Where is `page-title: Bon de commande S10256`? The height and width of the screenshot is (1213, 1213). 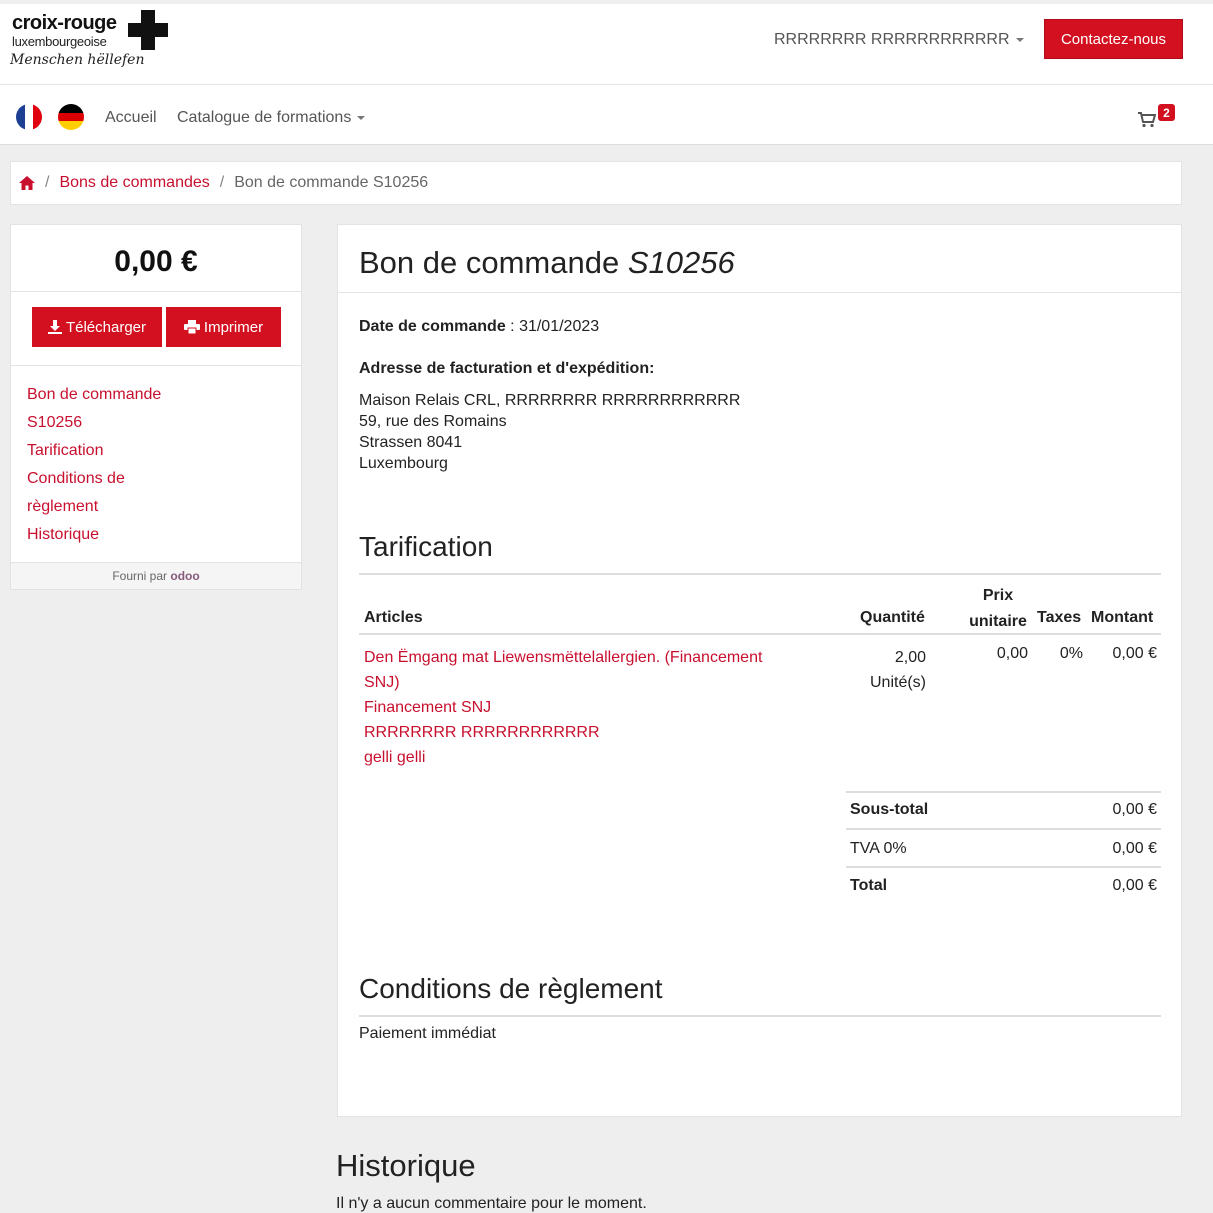 page-title: Bon de commande S10256 is located at coordinates (547, 263).